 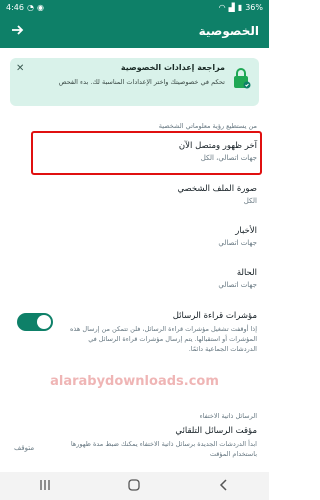 What do you see at coordinates (207, 126) in the screenshot?
I see `section-personal-info: من يستطيع رؤية معلوماتي الشخصية` at bounding box center [207, 126].